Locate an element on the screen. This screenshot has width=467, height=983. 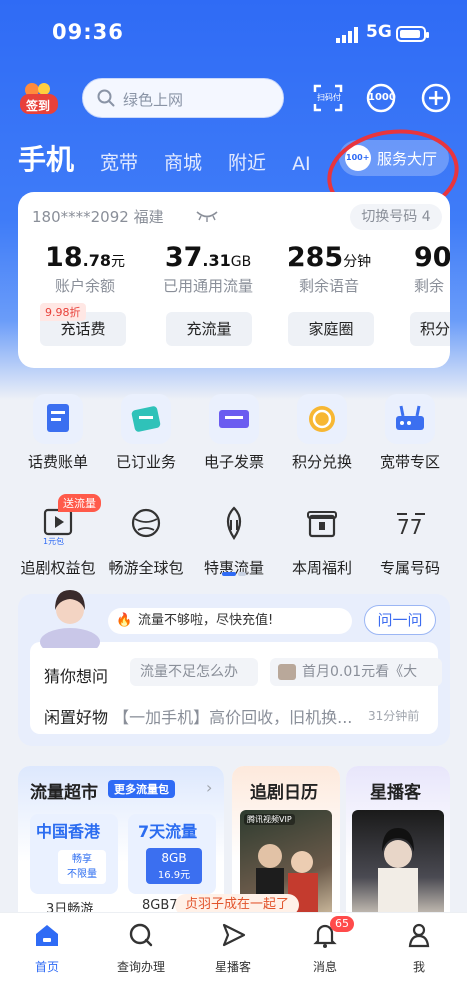
plus-icon is located at coordinates (436, 98).